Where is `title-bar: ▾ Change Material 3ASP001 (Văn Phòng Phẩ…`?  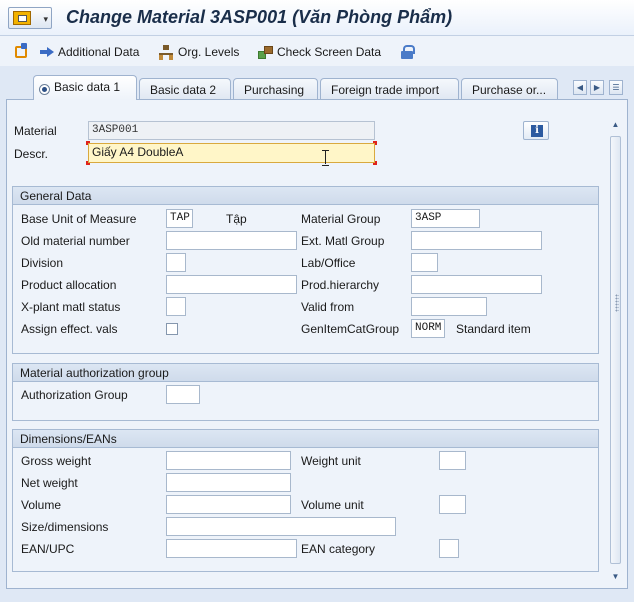 title-bar: ▾ Change Material 3ASP001 (Văn Phòng Phẩ… is located at coordinates (317, 18).